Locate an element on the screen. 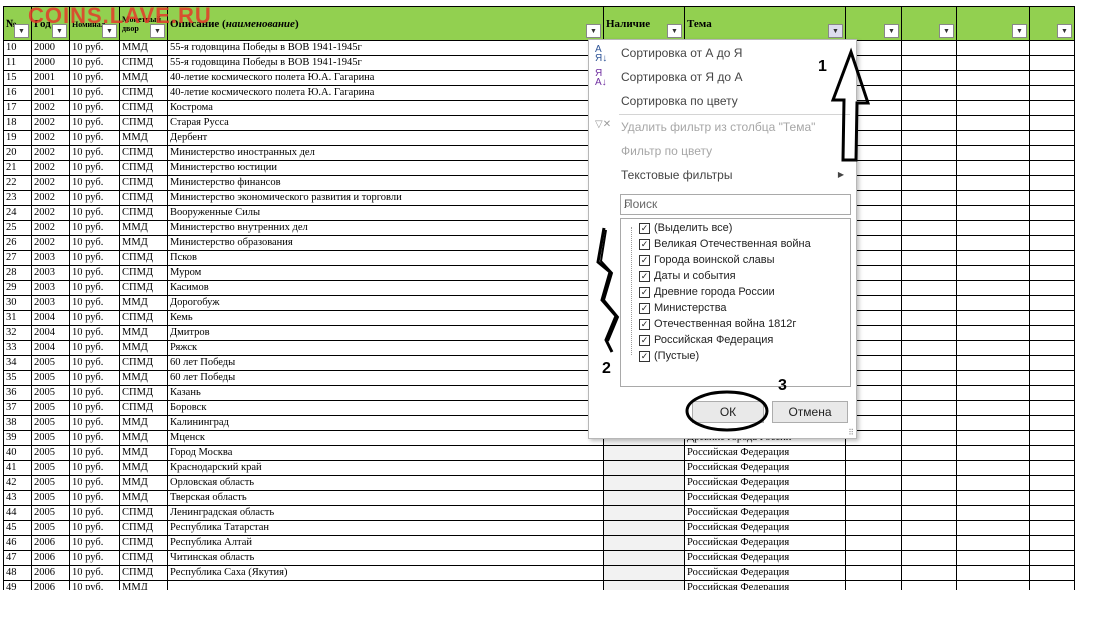 The image size is (1095, 630). annotation-number-1: 1 is located at coordinates (822, 66).